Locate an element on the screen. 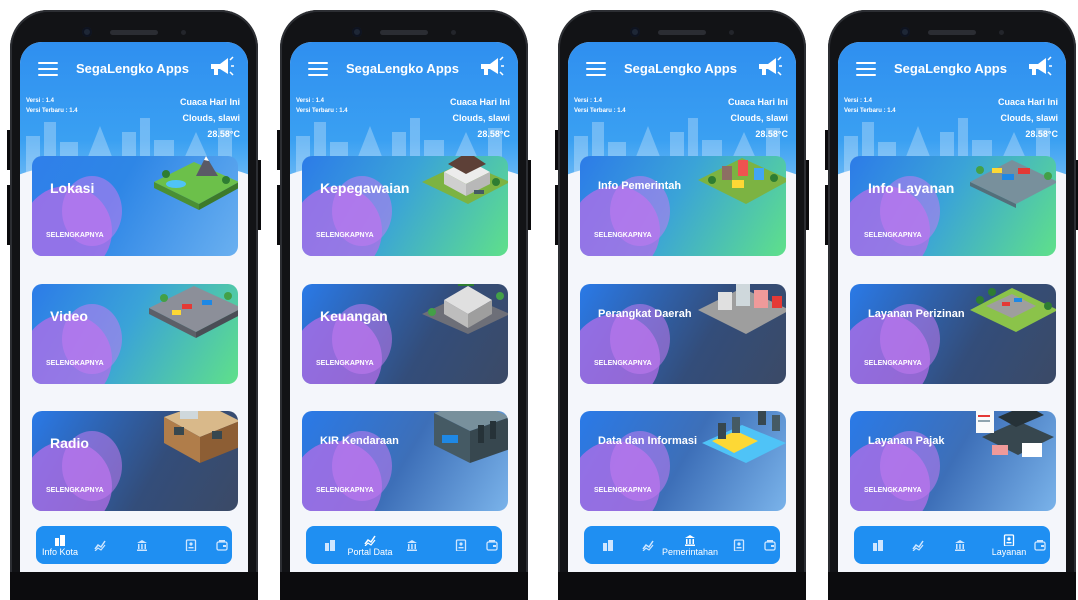 The image size is (1078, 600). menu-card: Video SELENGKAPNYA is located at coordinates (135, 334).